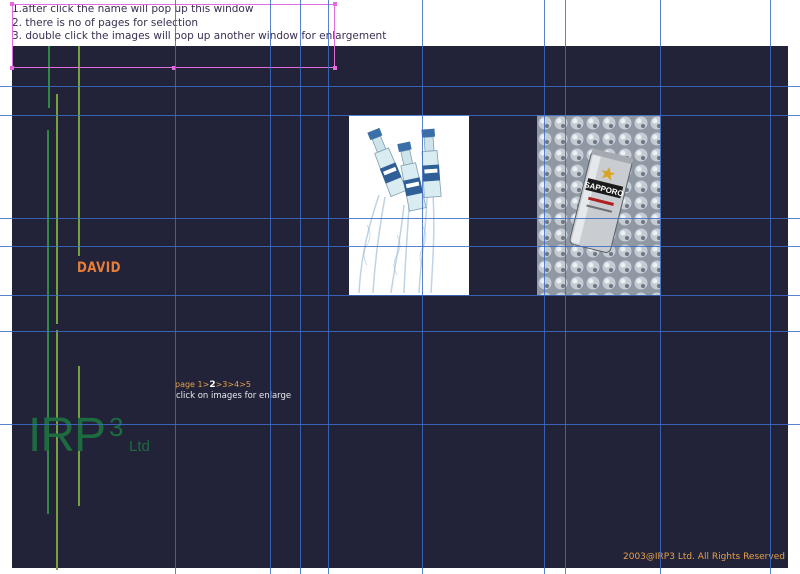 This screenshot has width=800, height=574. I want to click on logo-main: IRP, so click(67, 435).